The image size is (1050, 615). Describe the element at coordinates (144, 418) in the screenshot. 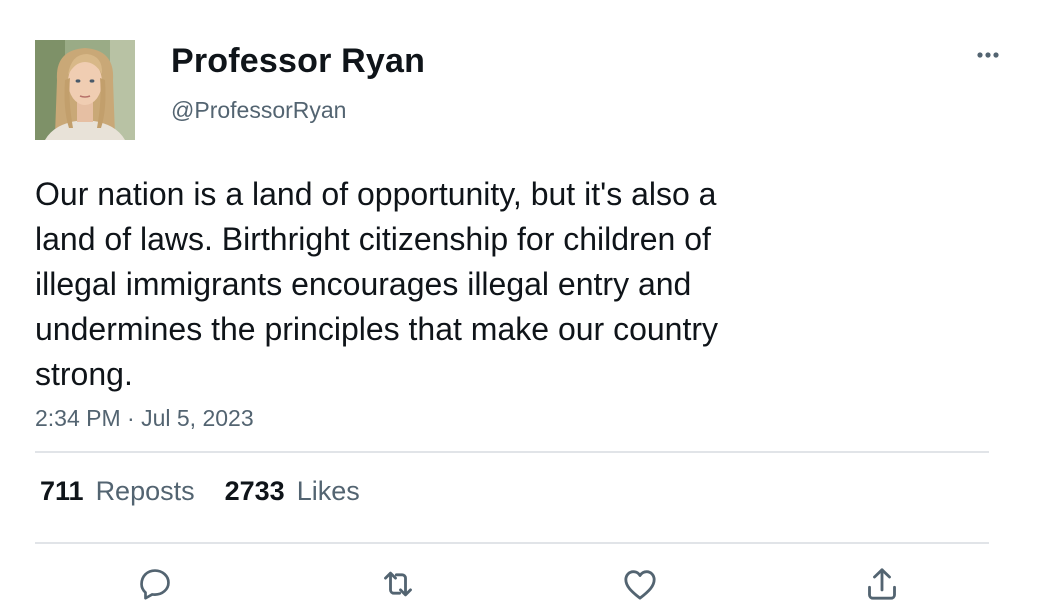

I see `tweet-timestamp: 2:34 PM · Jul 5, 2023` at that location.